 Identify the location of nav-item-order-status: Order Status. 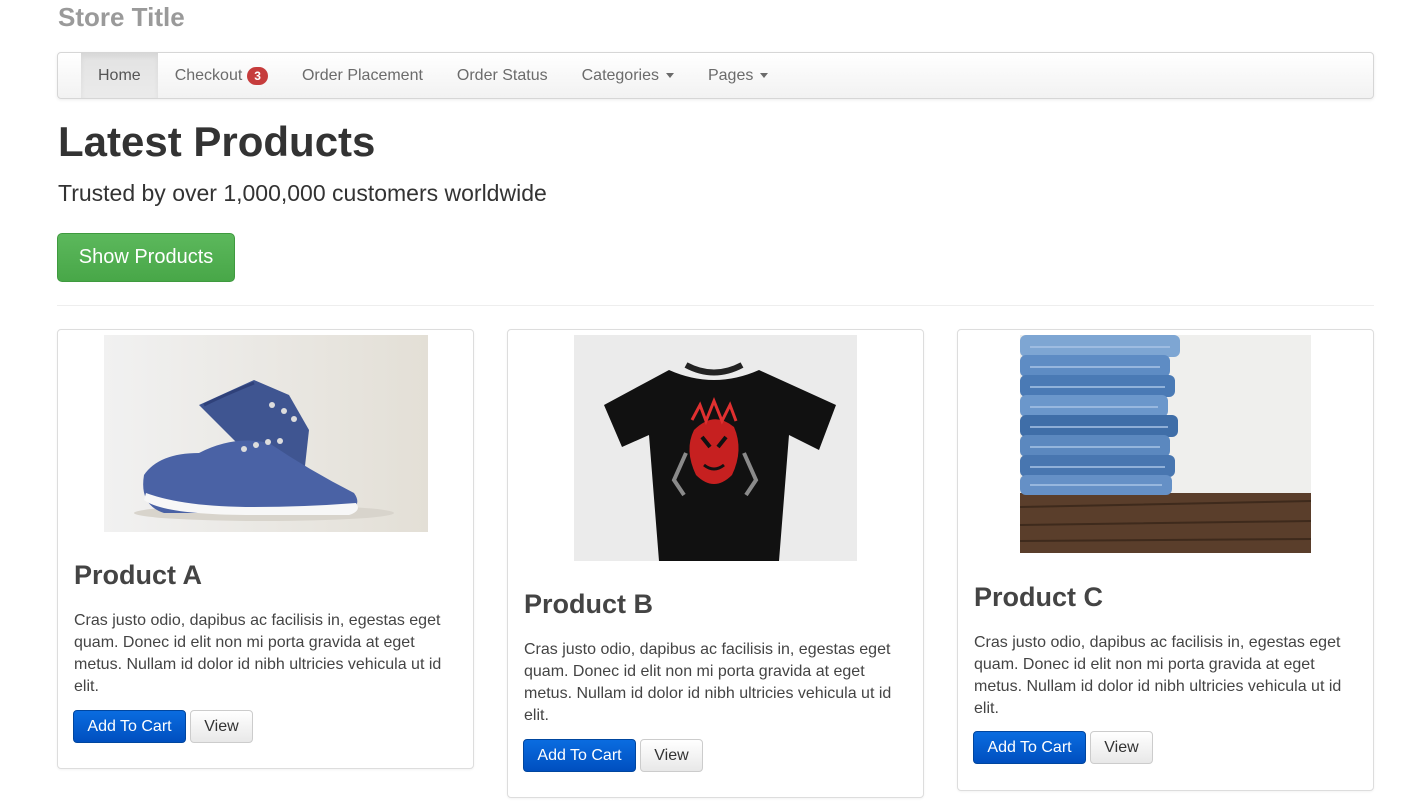
(502, 75).